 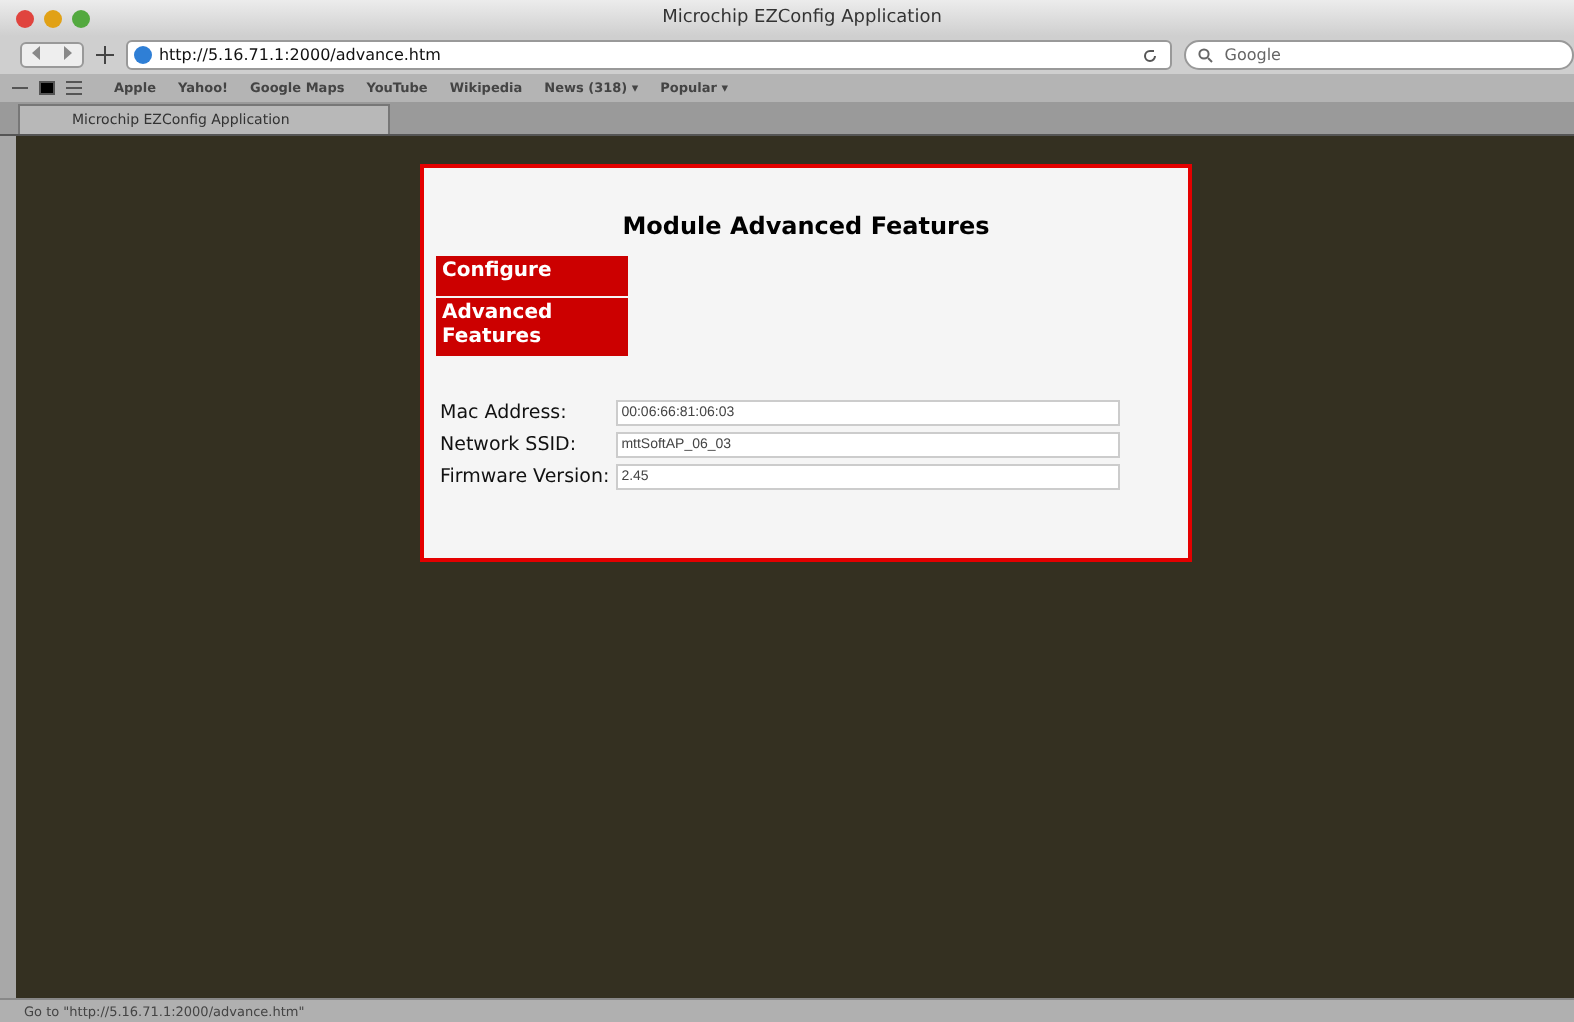 I want to click on back-forward-button, so click(x=52, y=55).